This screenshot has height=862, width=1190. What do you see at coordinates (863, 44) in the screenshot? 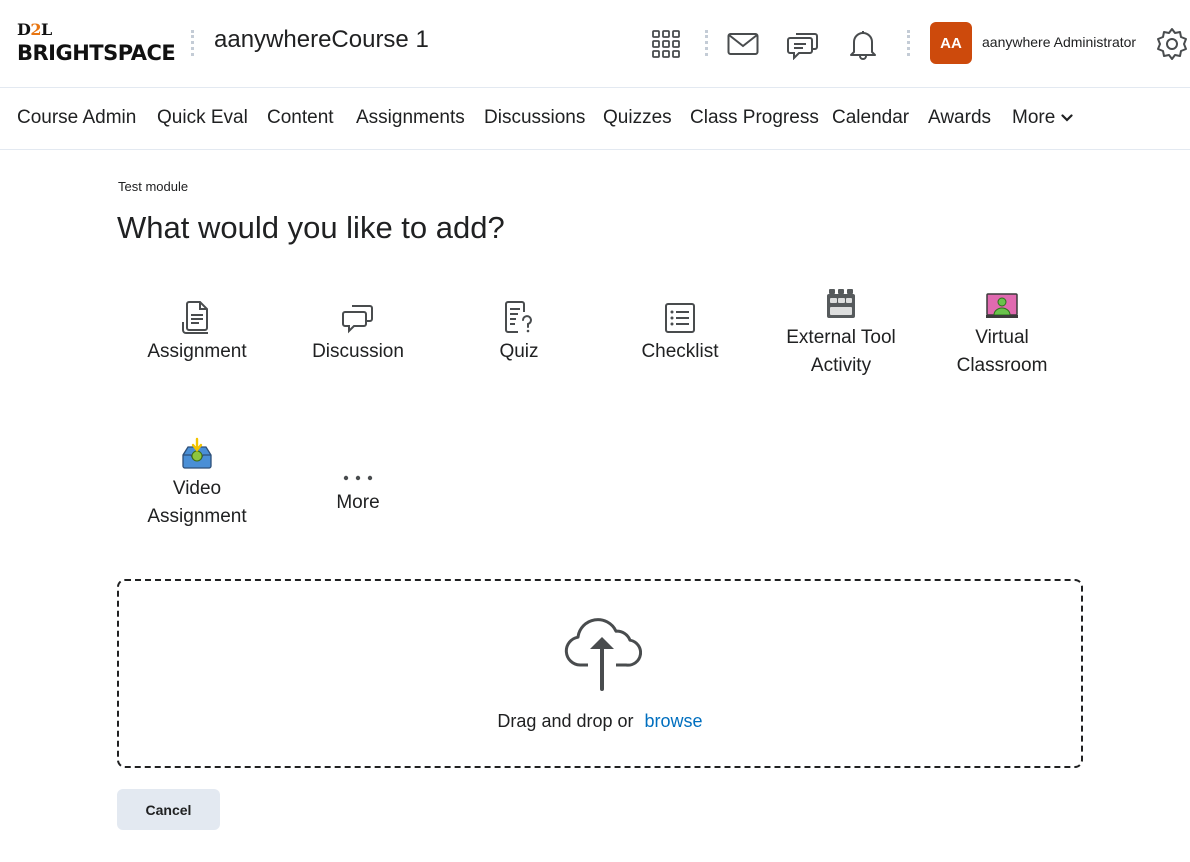
I see `bell-icon` at bounding box center [863, 44].